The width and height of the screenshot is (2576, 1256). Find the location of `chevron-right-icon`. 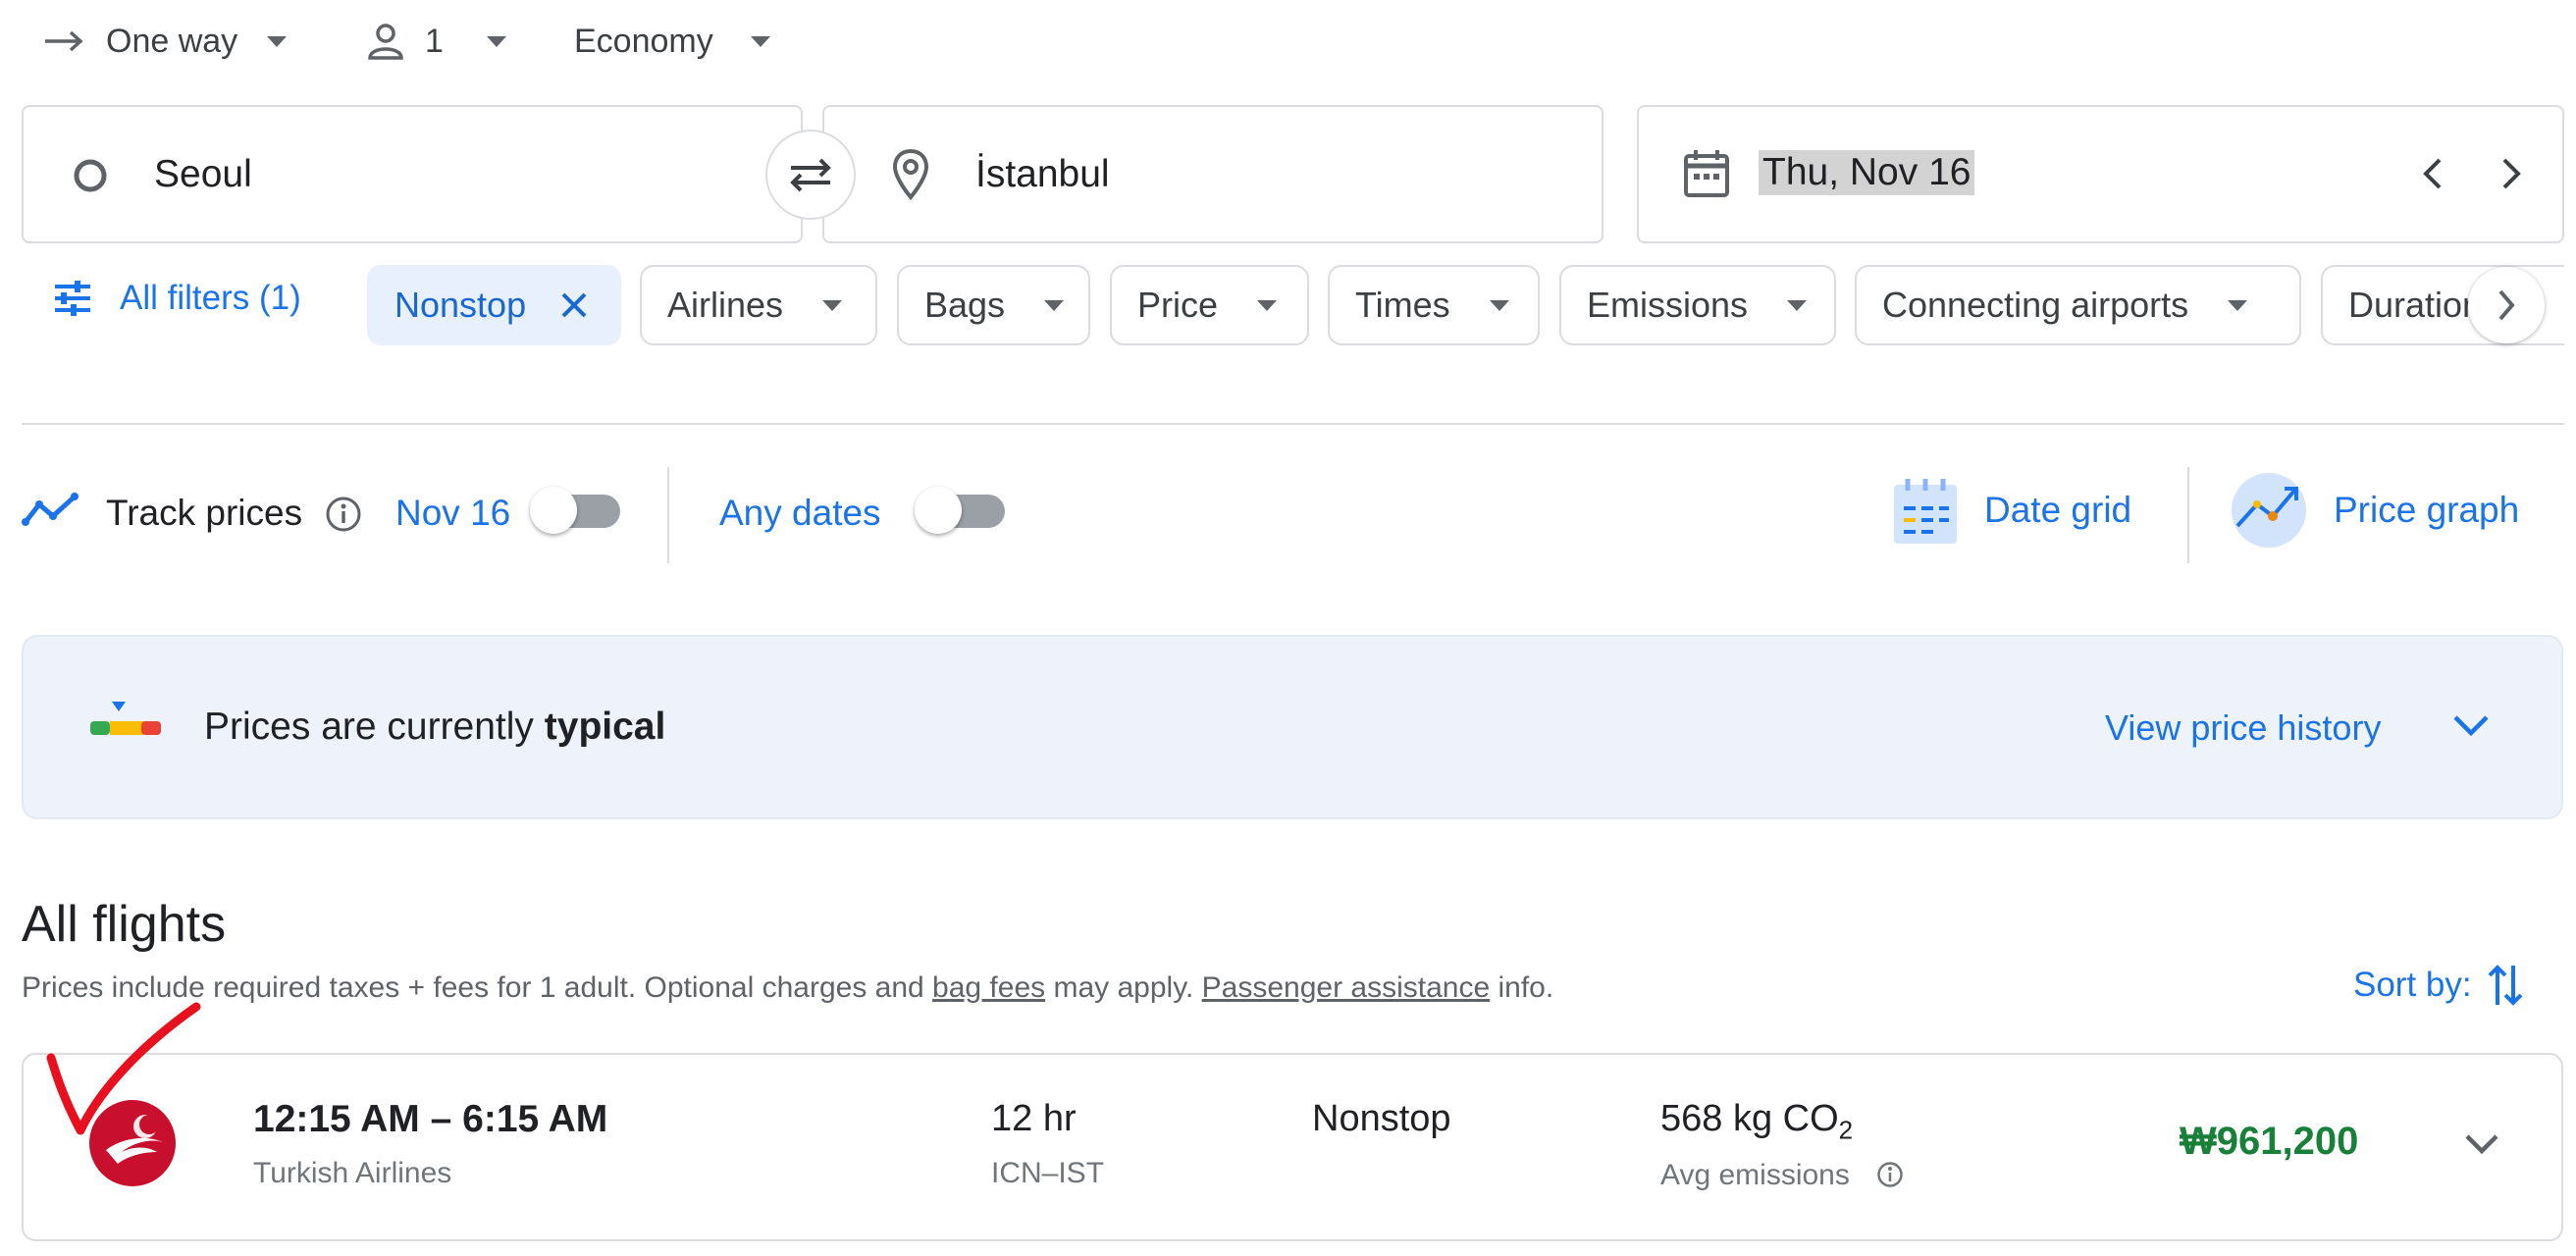

chevron-right-icon is located at coordinates (2506, 305).